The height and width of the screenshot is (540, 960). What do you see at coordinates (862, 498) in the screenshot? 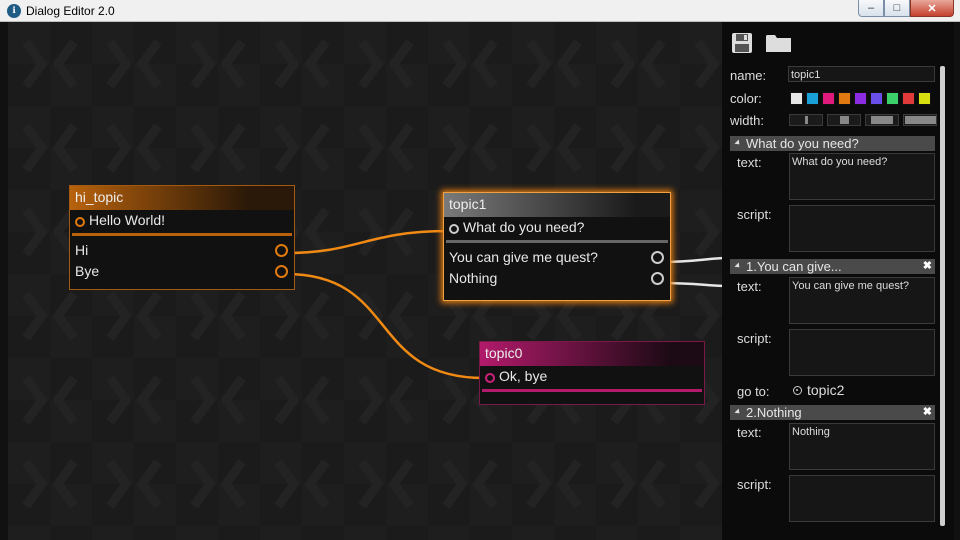
I see `answer-2-script-input` at bounding box center [862, 498].